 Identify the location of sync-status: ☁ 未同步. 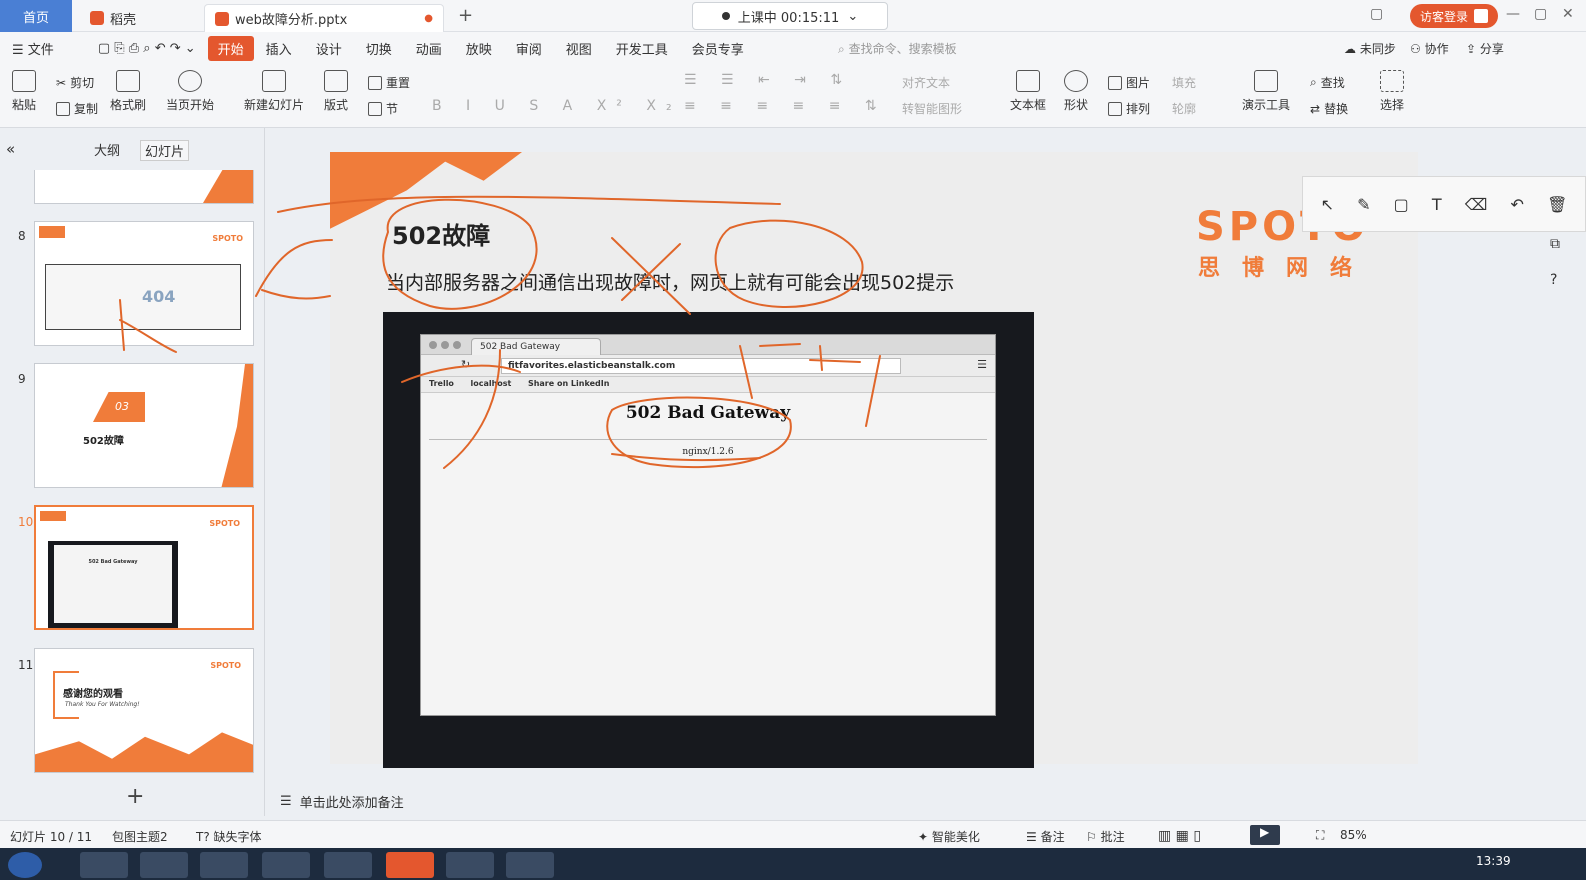
(1370, 48).